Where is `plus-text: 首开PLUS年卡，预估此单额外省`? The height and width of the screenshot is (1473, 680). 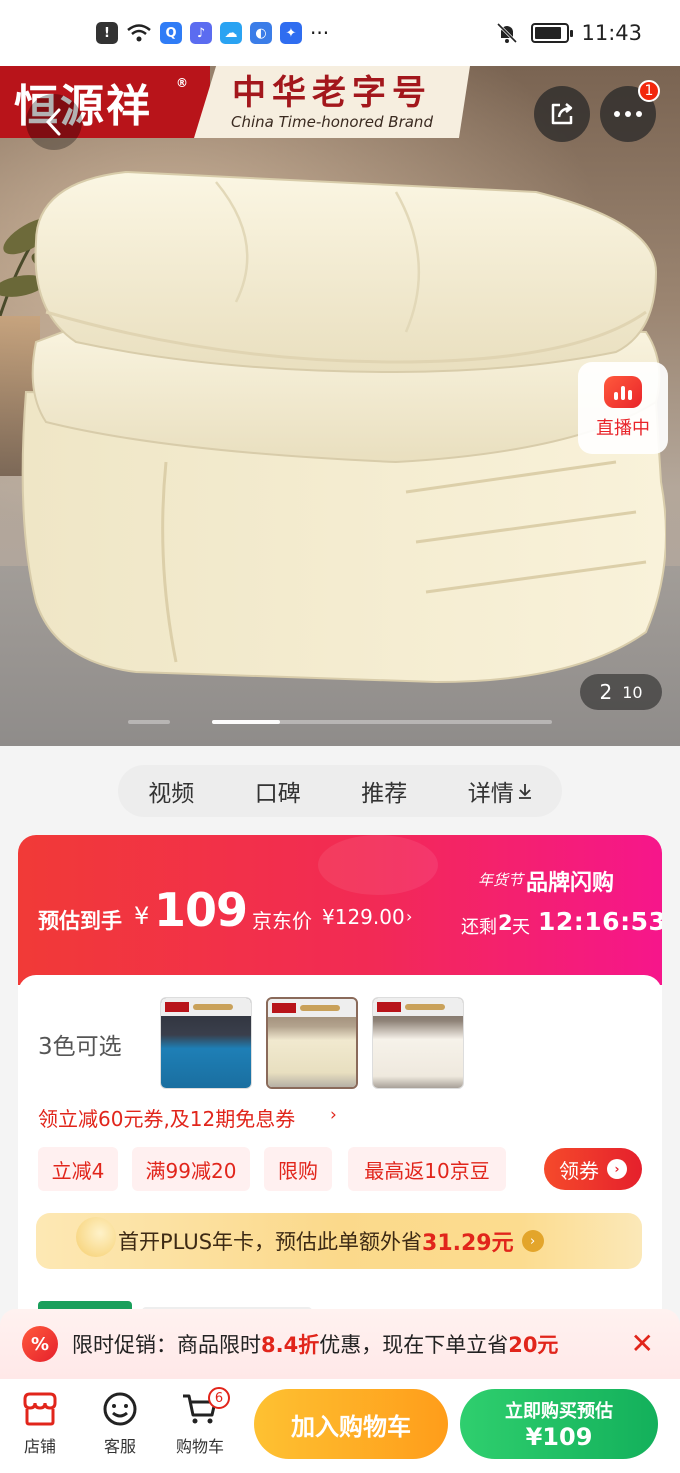
plus-text: 首开PLUS年卡，预估此单额外省 is located at coordinates (270, 1242).